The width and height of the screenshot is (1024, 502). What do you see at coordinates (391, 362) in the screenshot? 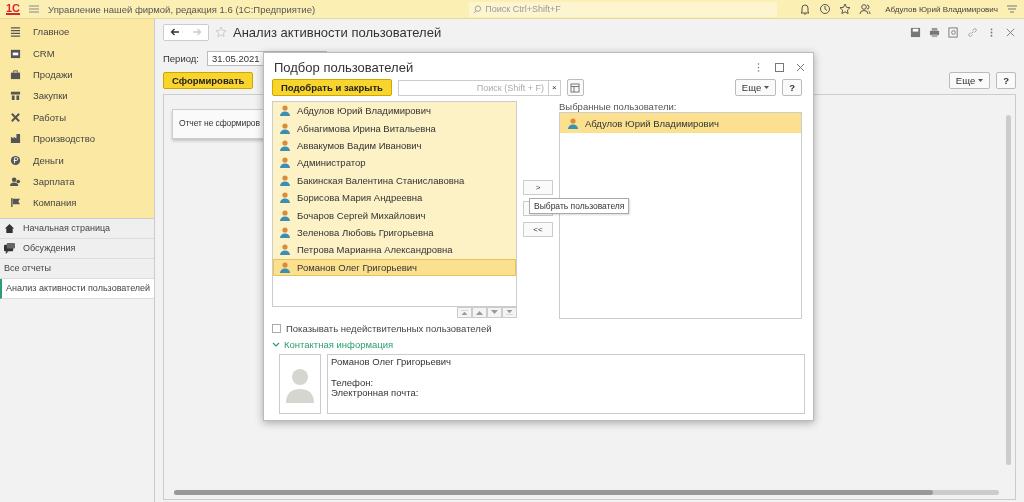
I see `contact-name: Романов Олег Григорьевич` at bounding box center [391, 362].